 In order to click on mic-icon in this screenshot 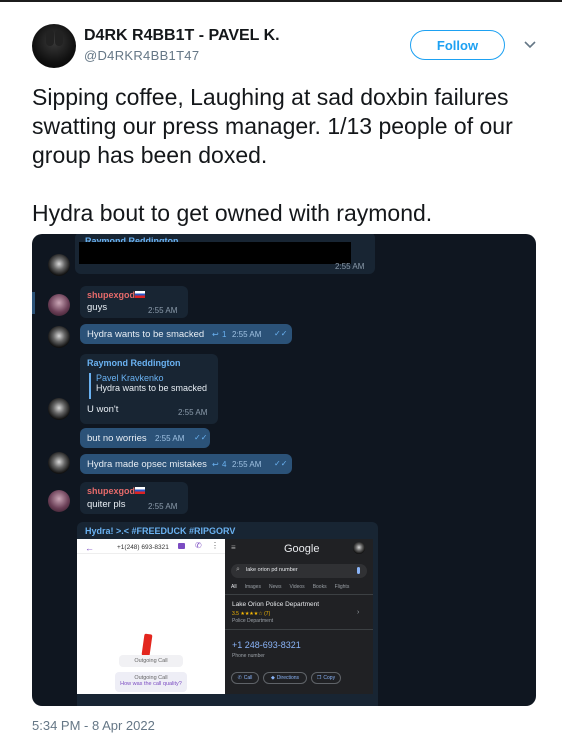, I will do `click(358, 570)`.